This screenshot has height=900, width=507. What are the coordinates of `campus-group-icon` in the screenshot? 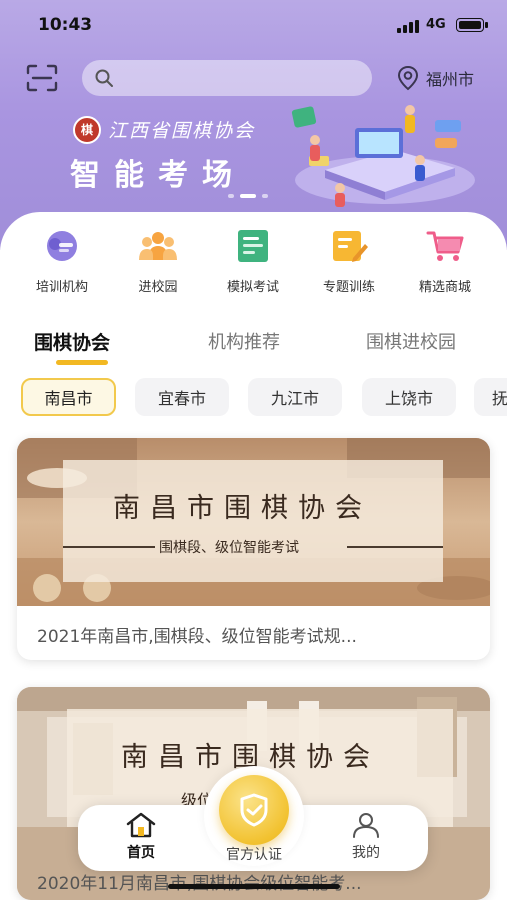 It's located at (158, 246).